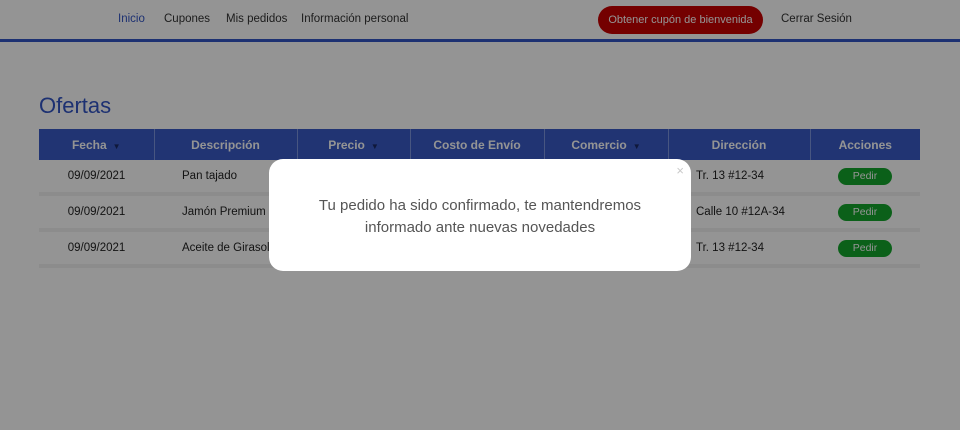 This screenshot has height=430, width=960. I want to click on close-icon: ×, so click(680, 171).